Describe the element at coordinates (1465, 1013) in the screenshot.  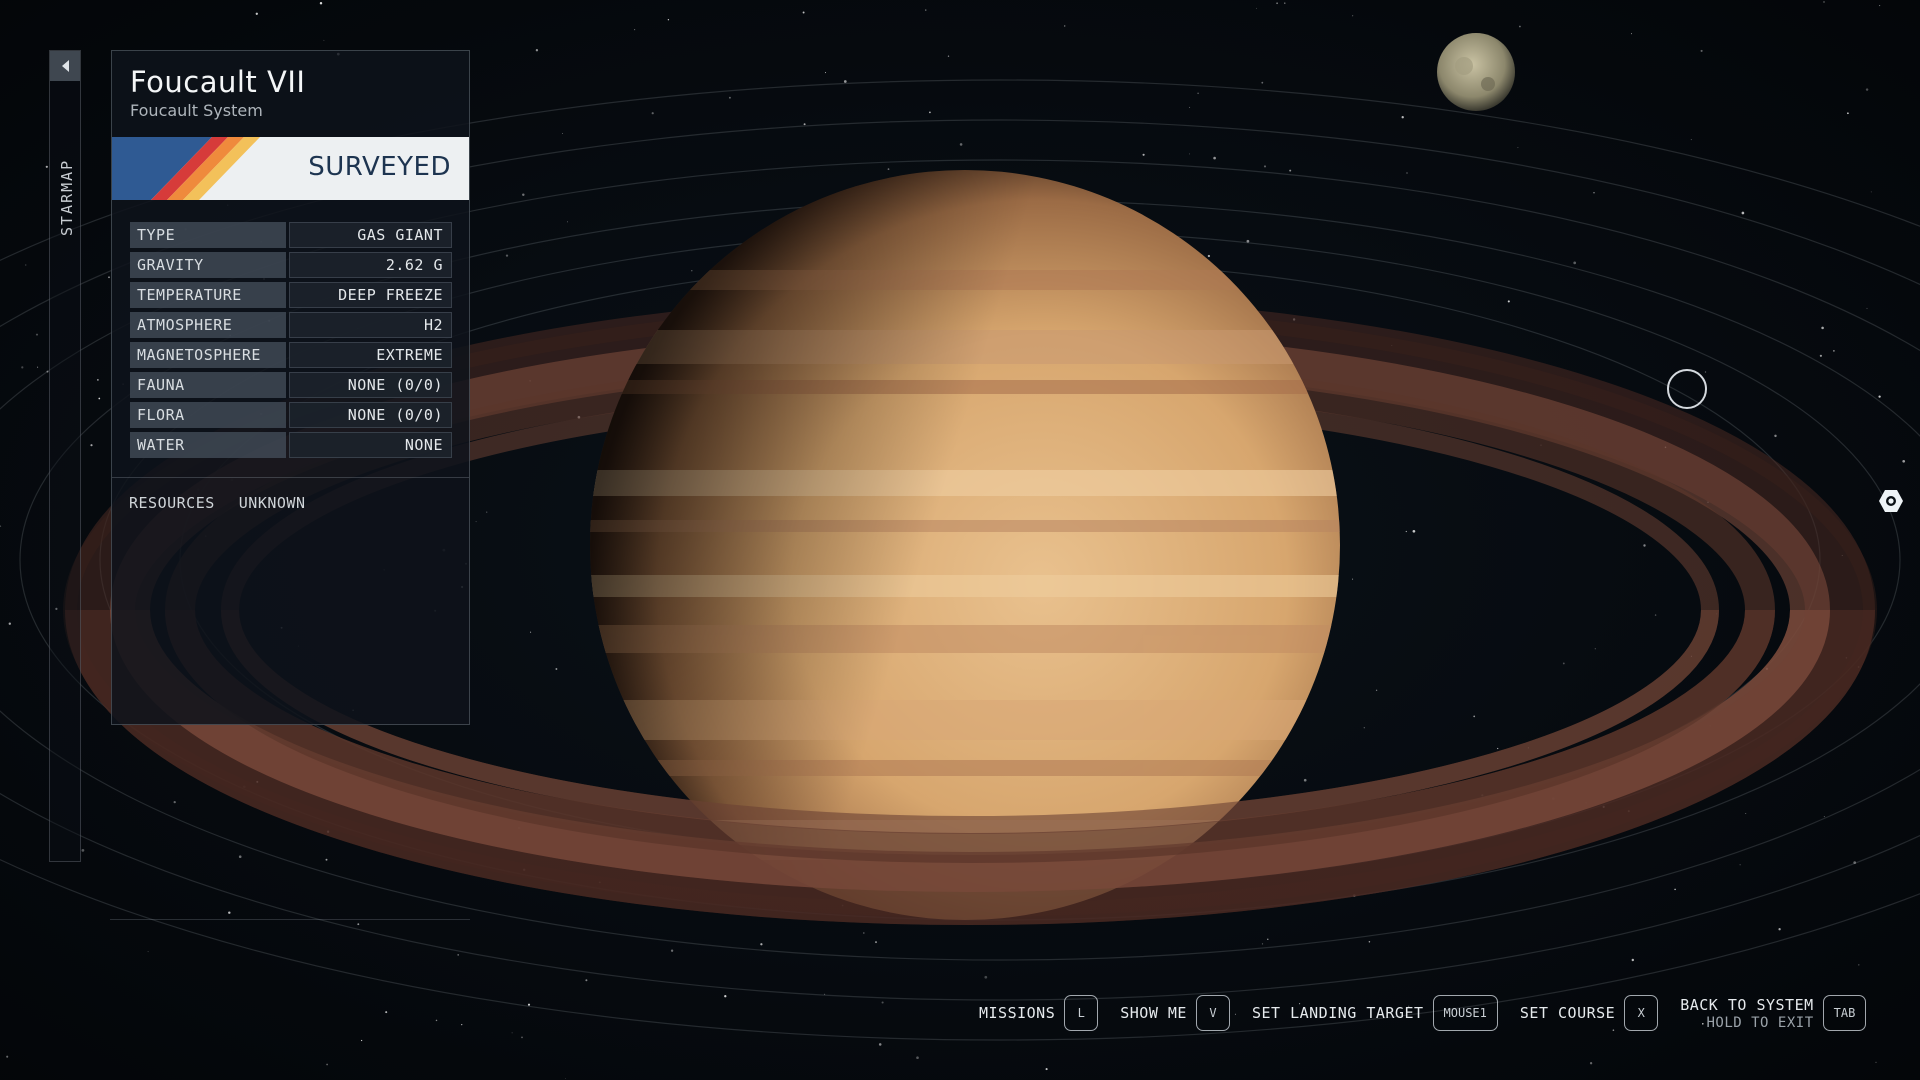
I see `key-badge: MOUSE1` at that location.